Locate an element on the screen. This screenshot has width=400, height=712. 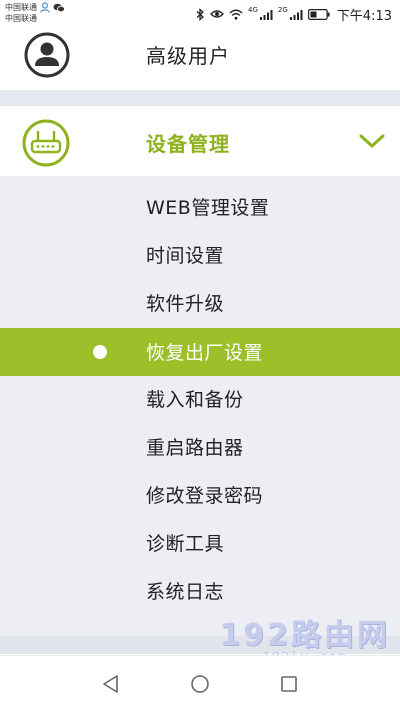
active-indicator-dot is located at coordinates (100, 352).